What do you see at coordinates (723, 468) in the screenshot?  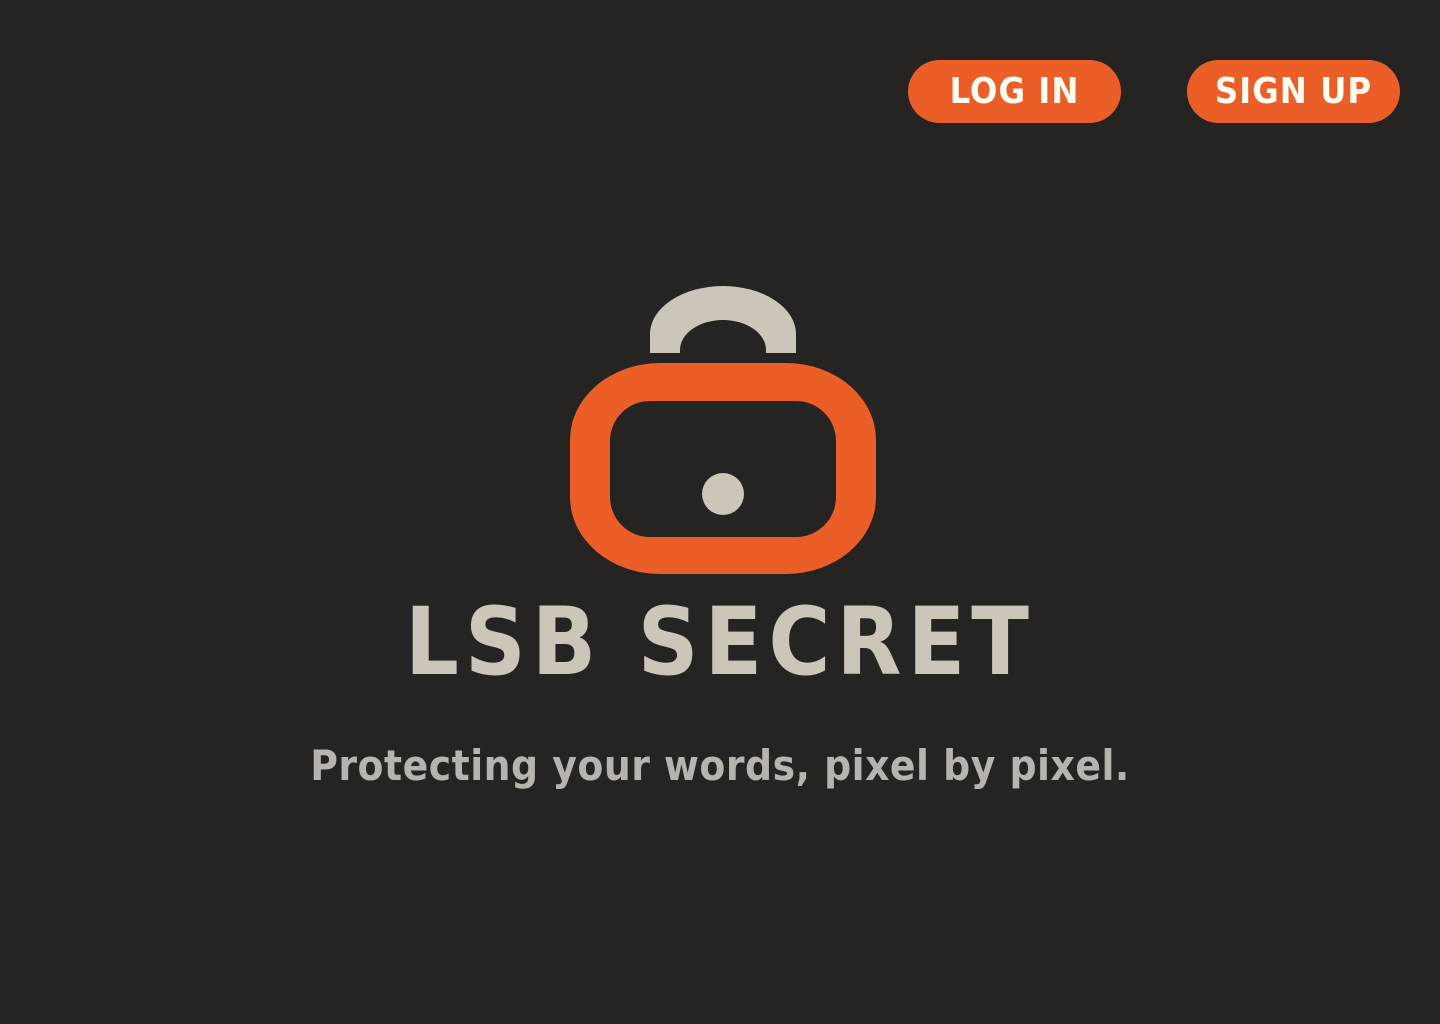 I see `padlock-body` at bounding box center [723, 468].